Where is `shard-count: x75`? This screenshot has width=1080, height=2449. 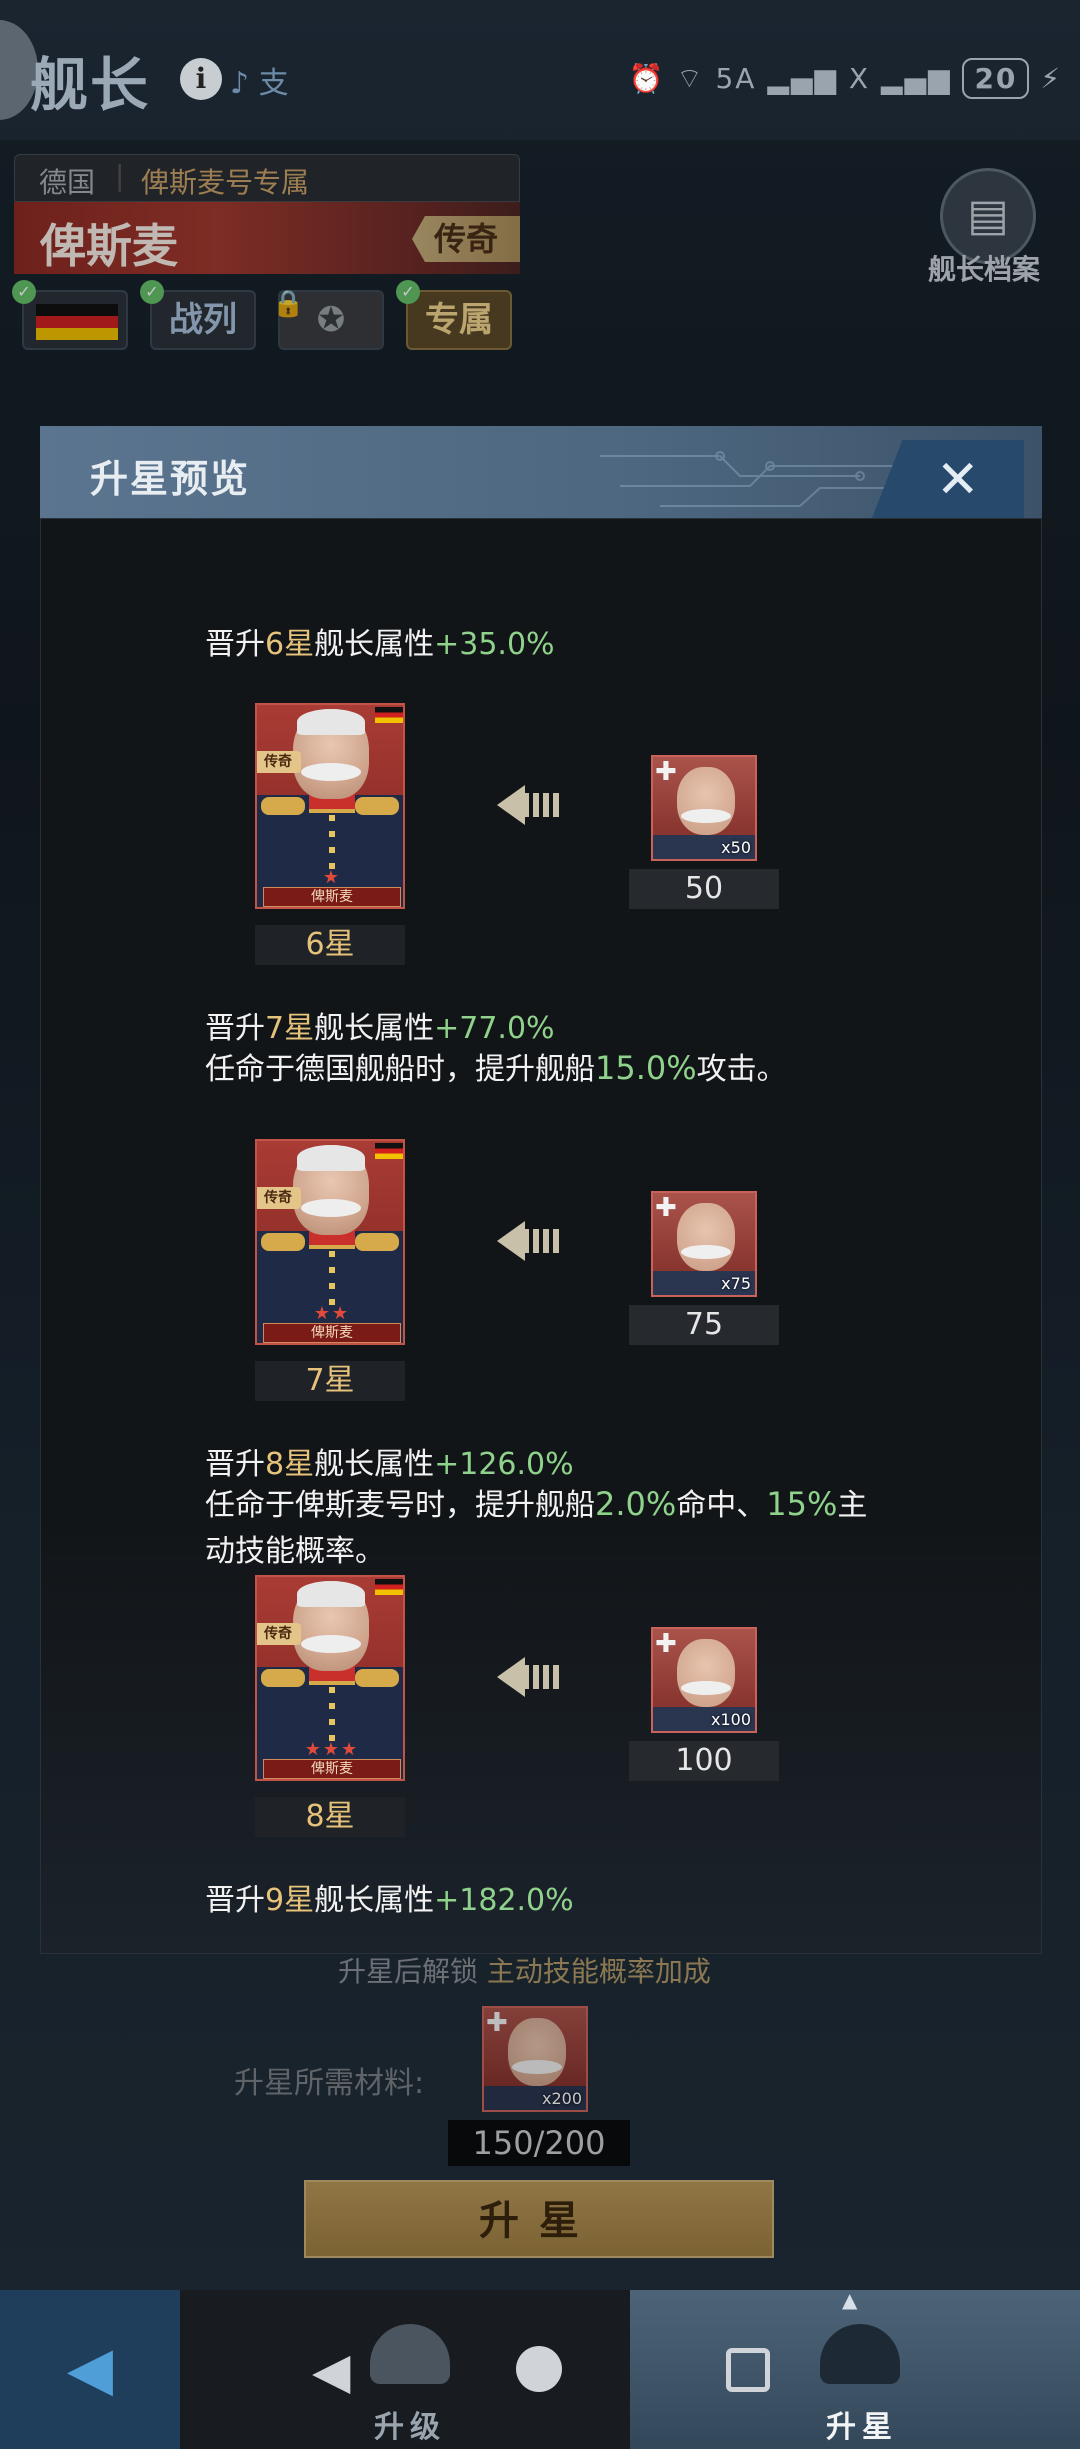 shard-count: x75 is located at coordinates (736, 1283).